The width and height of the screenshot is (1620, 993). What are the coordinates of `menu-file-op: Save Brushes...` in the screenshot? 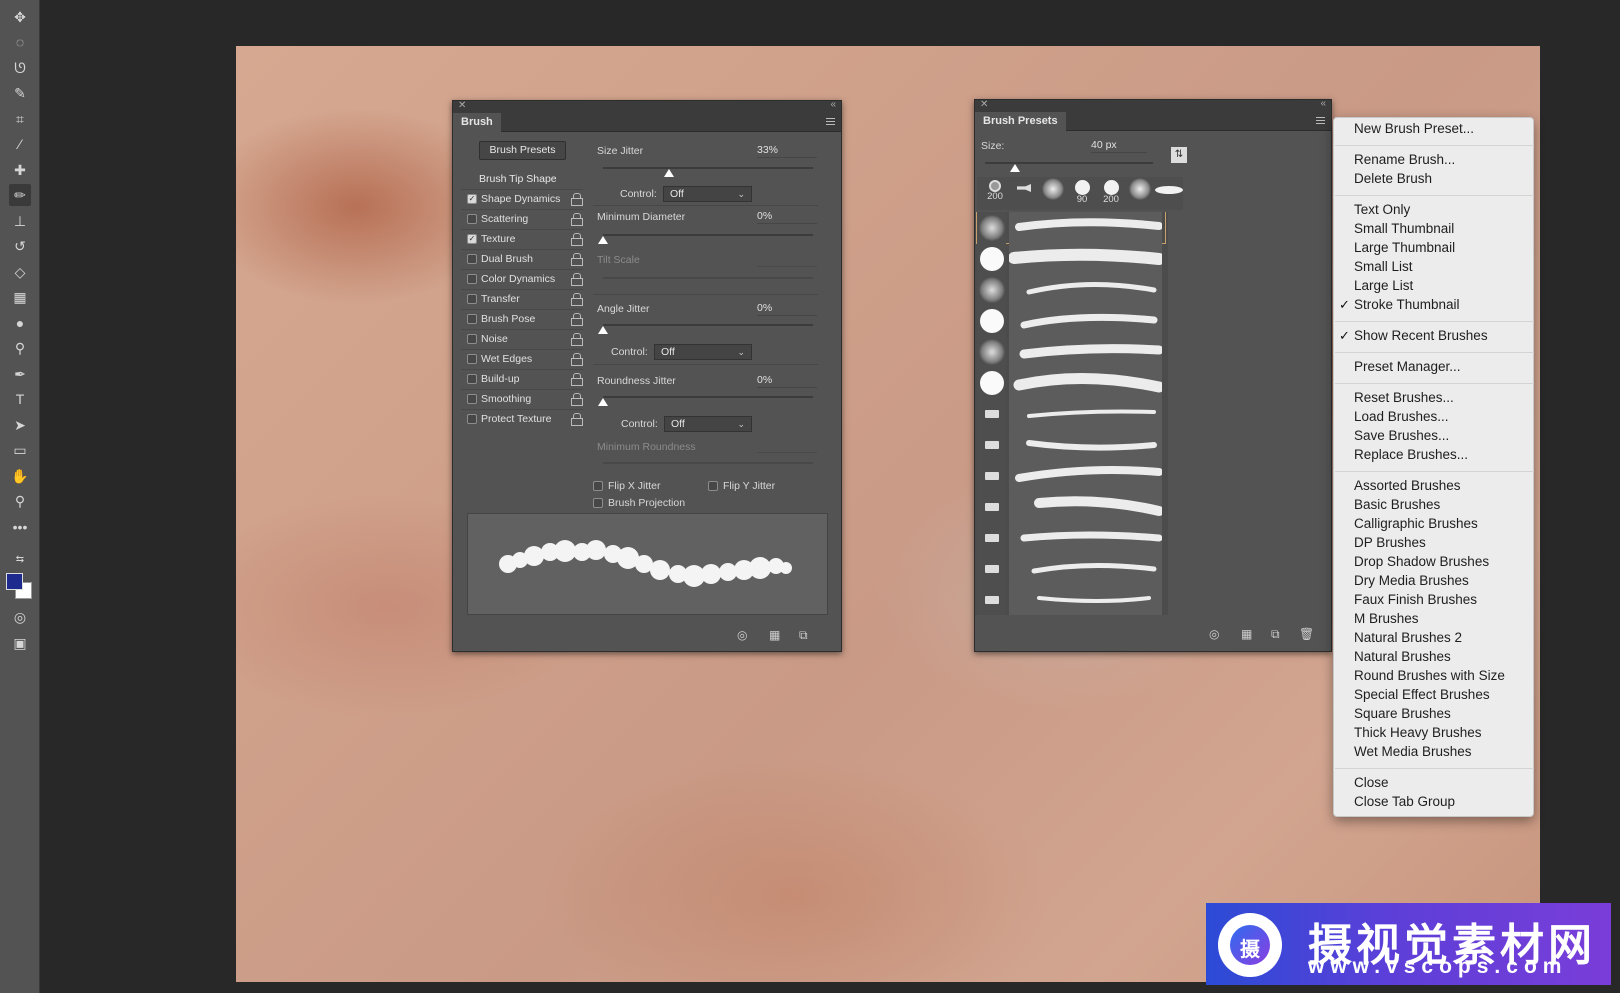 It's located at (1401, 435).